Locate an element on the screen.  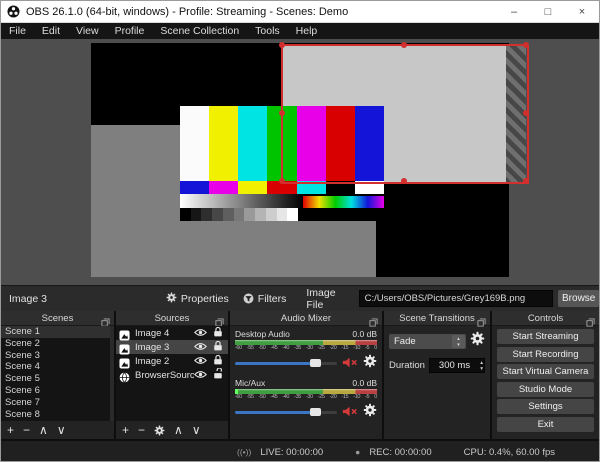
maximize-button: □ is located at coordinates (548, 11).